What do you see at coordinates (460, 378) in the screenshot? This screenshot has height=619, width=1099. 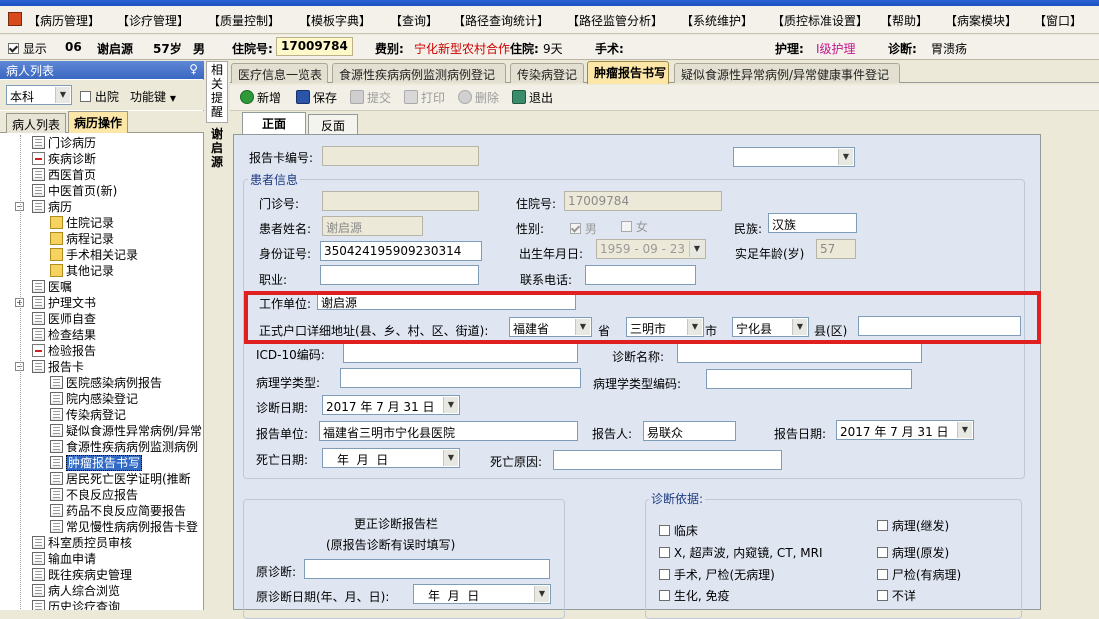 I see `patho-type-field` at bounding box center [460, 378].